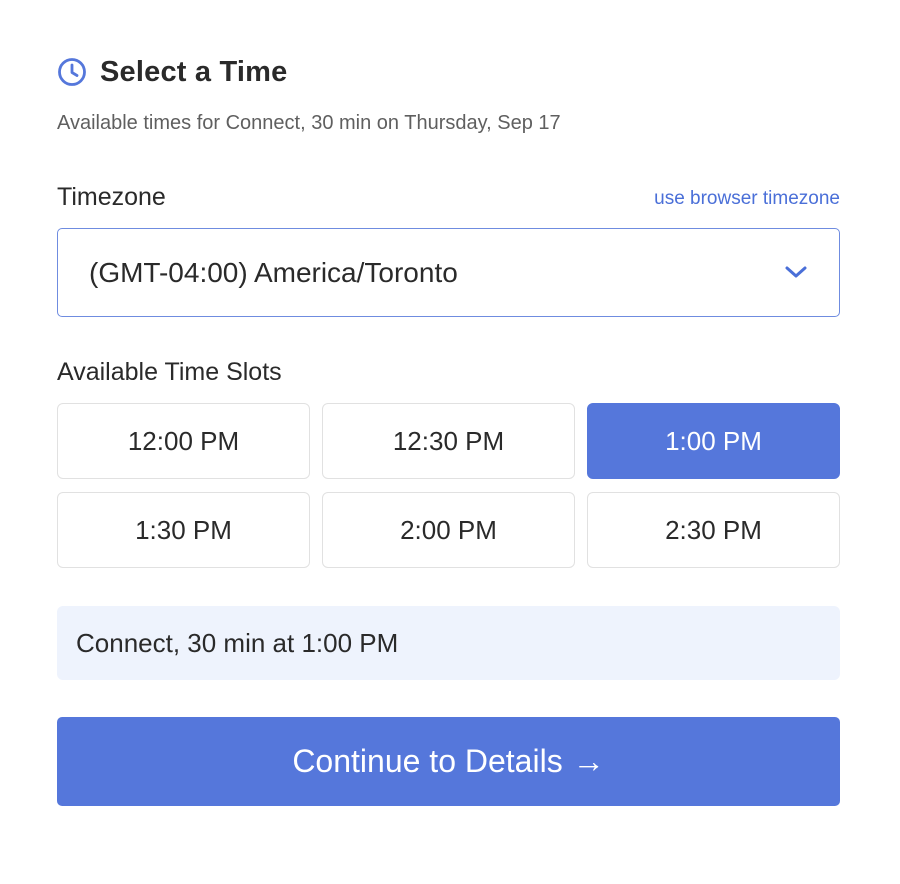 Image resolution: width=900 pixels, height=884 pixels. I want to click on time-slot-button: 12:30 PM, so click(448, 441).